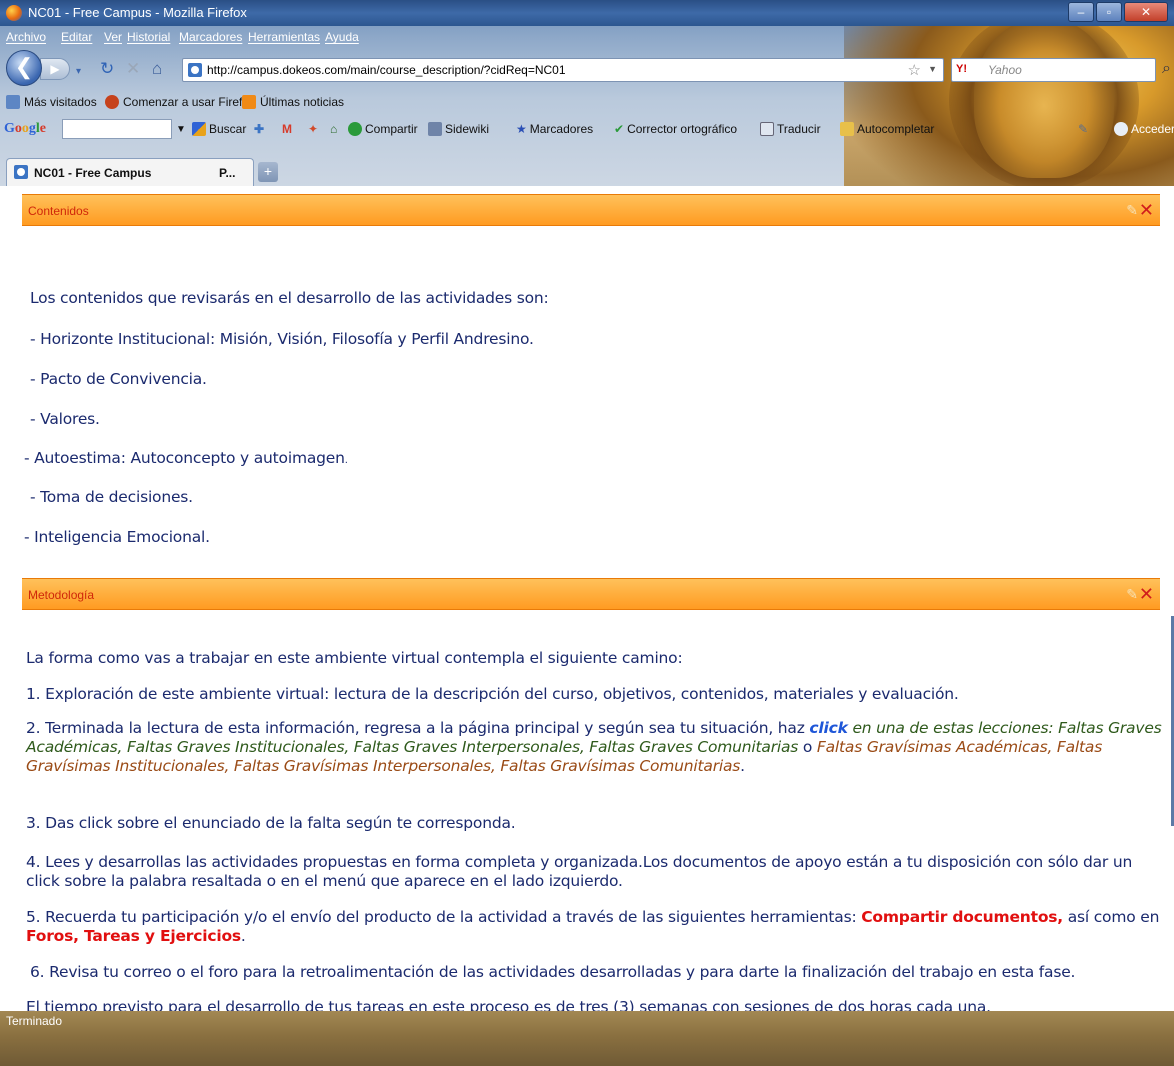 This screenshot has width=1174, height=1066. What do you see at coordinates (467, 129) in the screenshot?
I see `google-item-label: Sidewiki` at bounding box center [467, 129].